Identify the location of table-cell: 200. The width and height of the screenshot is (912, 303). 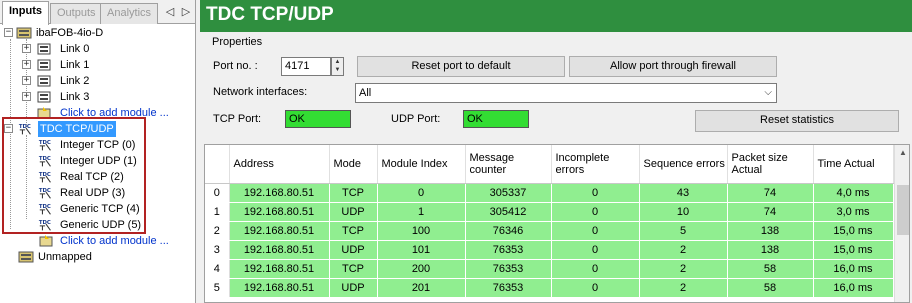
(421, 269).